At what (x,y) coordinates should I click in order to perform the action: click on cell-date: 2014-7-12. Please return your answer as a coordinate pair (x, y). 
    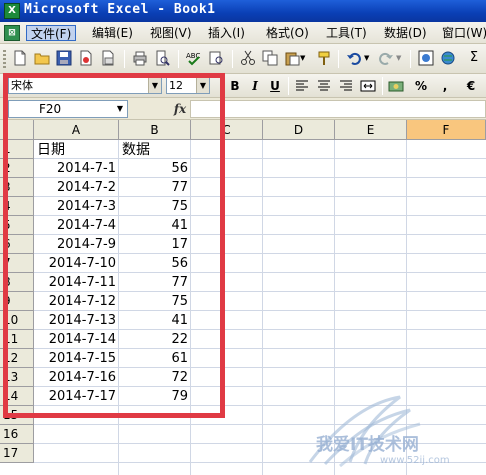
    Looking at the image, I should click on (76, 301).